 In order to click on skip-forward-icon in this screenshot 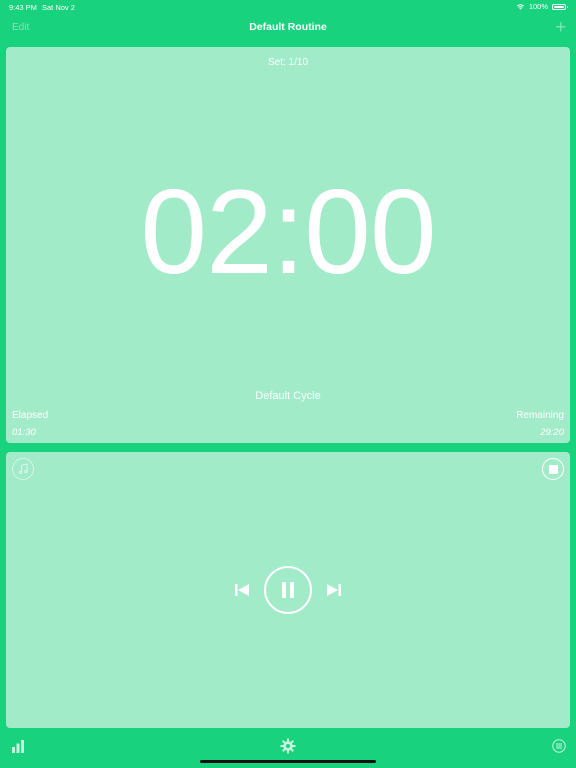, I will do `click(334, 590)`.